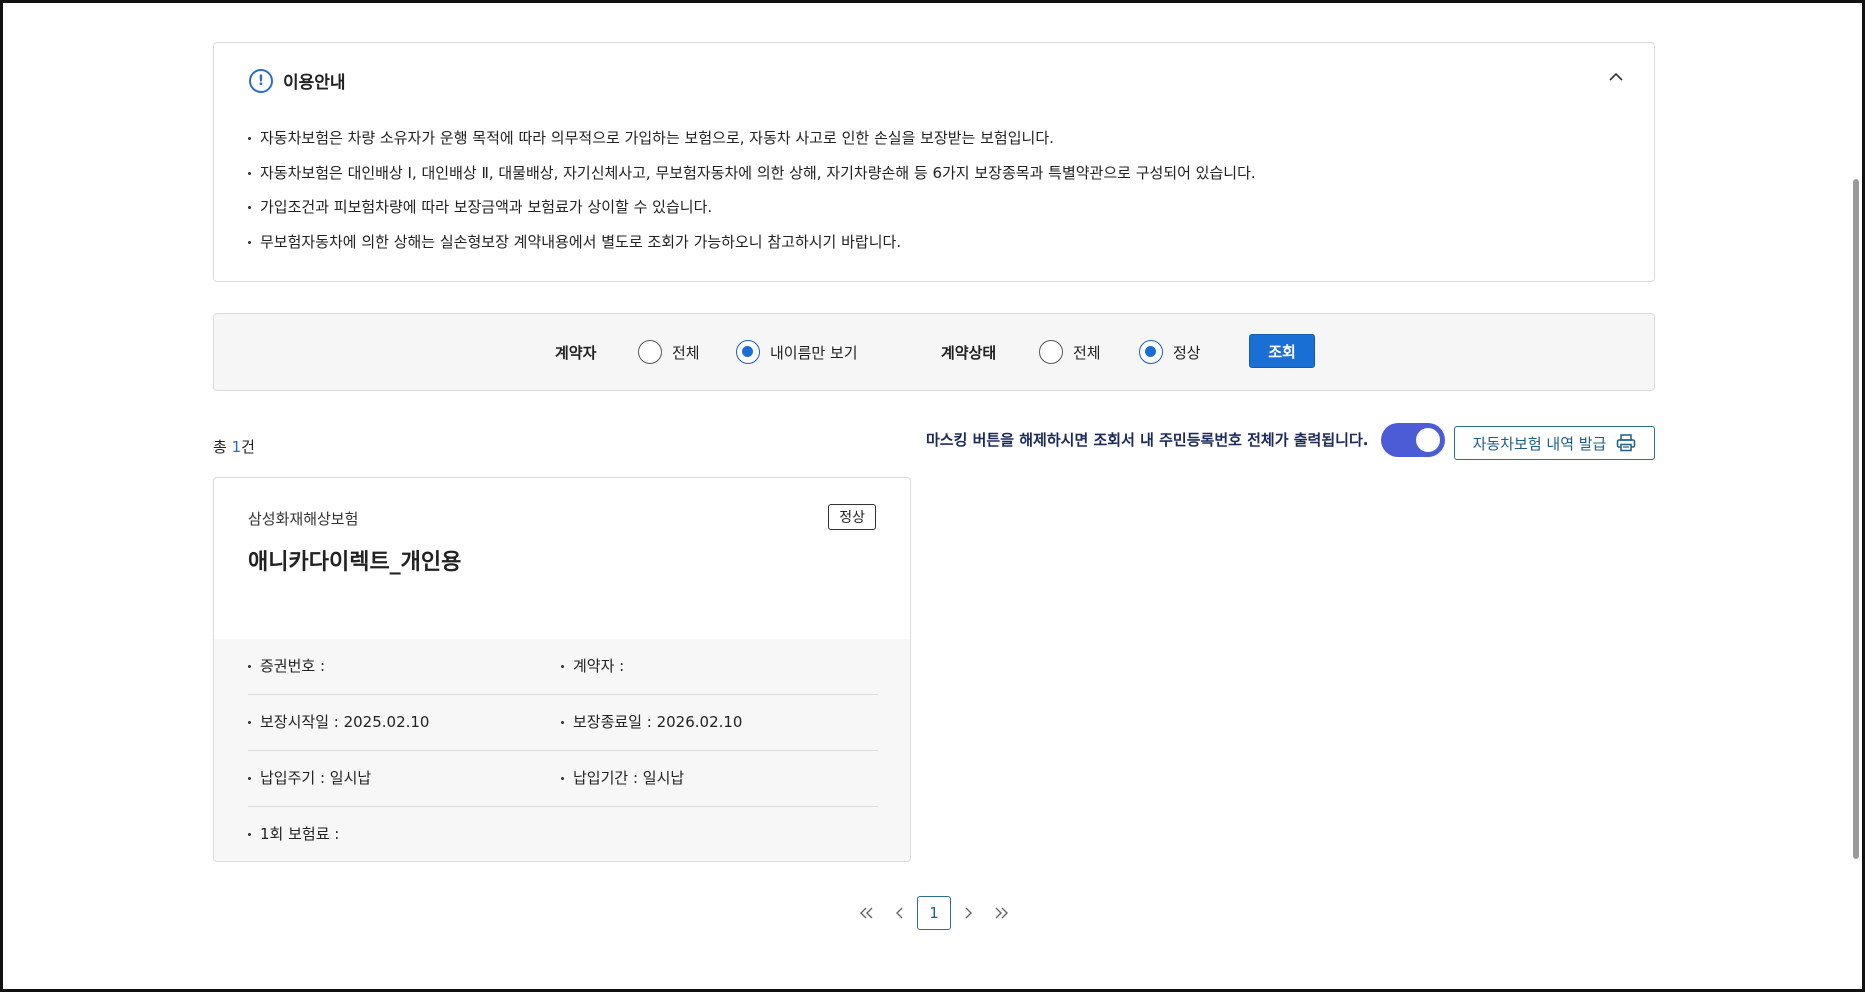 This screenshot has width=1865, height=992. I want to click on premium-per-payment: 1회 보험료 :, so click(293, 833).